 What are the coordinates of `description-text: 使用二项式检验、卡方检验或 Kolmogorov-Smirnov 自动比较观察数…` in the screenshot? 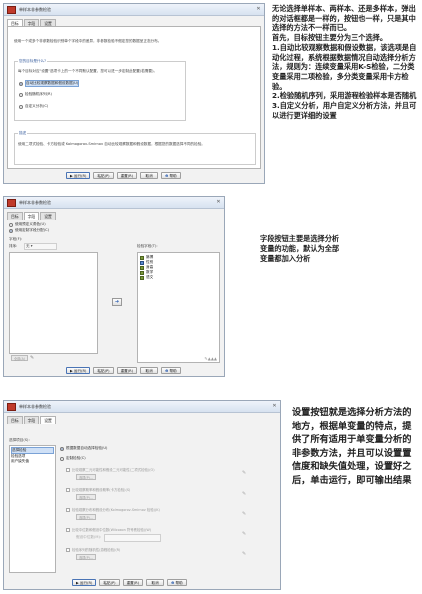 It's located at (111, 144).